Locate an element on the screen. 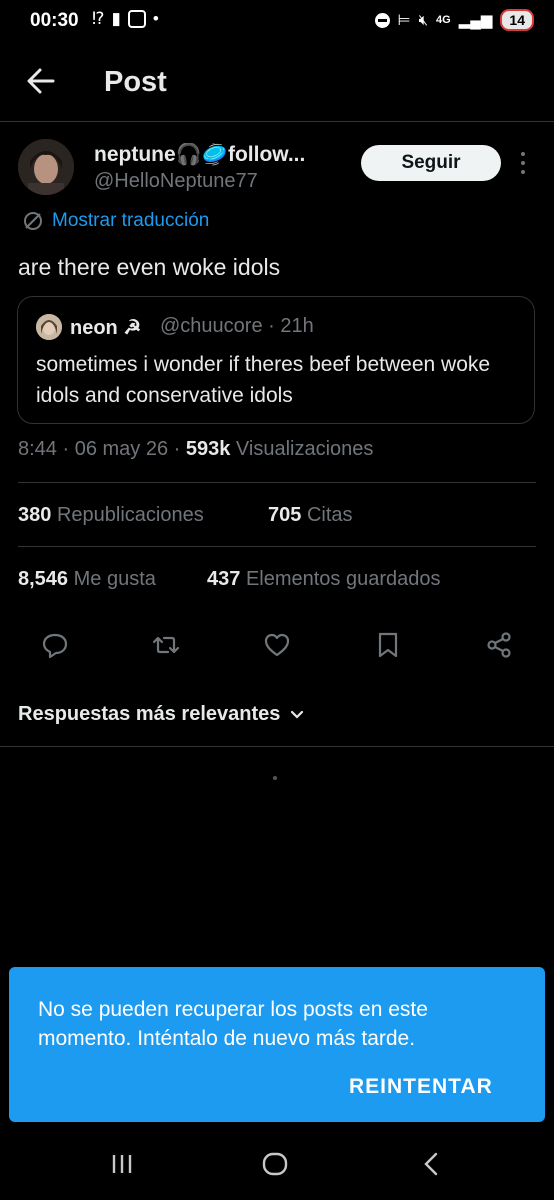  arrow-left-icon is located at coordinates (41, 81).